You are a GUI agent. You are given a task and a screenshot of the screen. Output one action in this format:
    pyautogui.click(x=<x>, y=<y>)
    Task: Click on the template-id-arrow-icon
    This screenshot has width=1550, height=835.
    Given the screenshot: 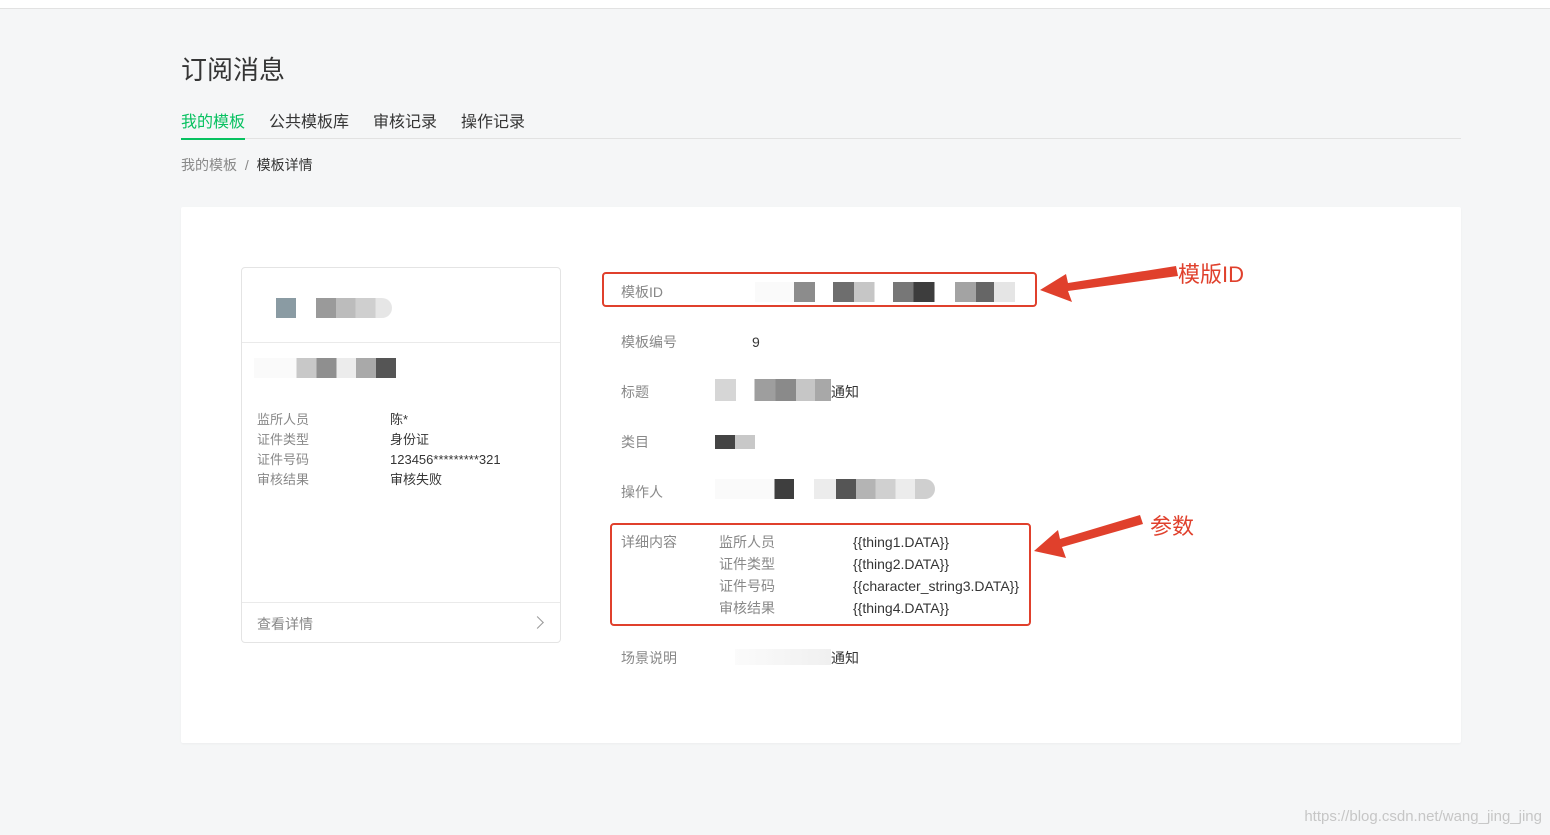 What is the action you would take?
    pyautogui.click(x=1109, y=284)
    